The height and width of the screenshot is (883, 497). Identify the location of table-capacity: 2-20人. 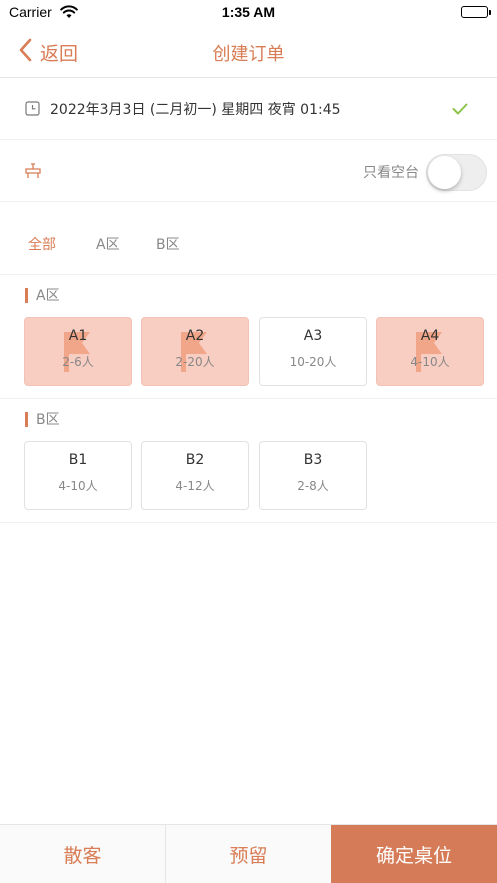
(195, 362).